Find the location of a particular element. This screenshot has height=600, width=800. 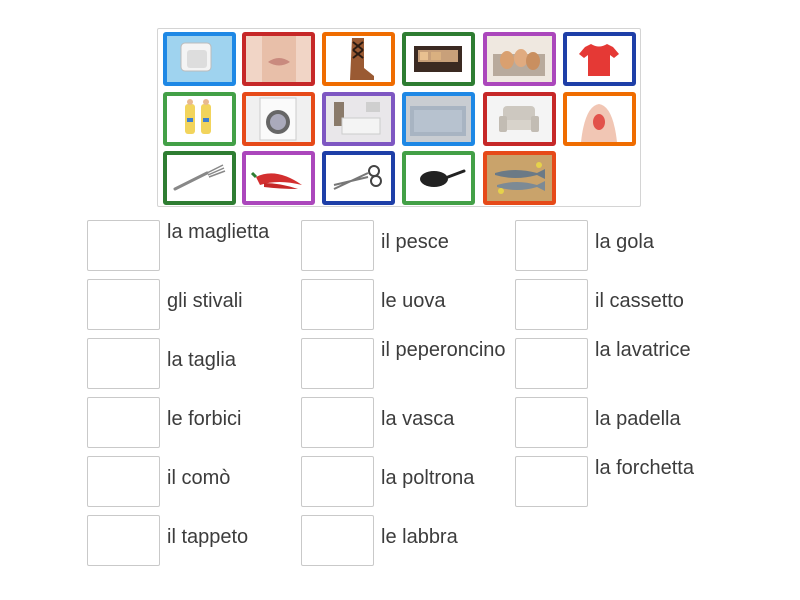

word-label: le uova is located at coordinates (413, 301).